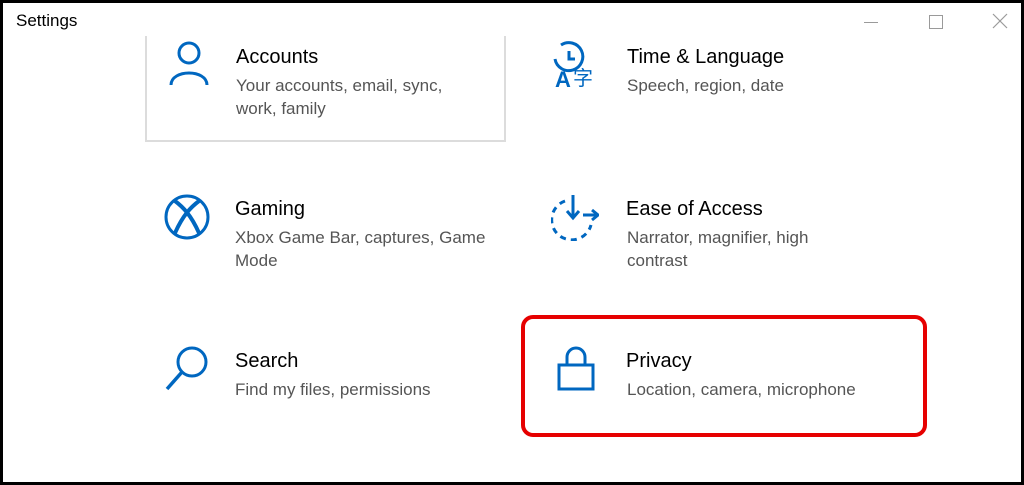  Describe the element at coordinates (333, 389) in the screenshot. I see `tile-search-desc: Find my files, permissions` at that location.